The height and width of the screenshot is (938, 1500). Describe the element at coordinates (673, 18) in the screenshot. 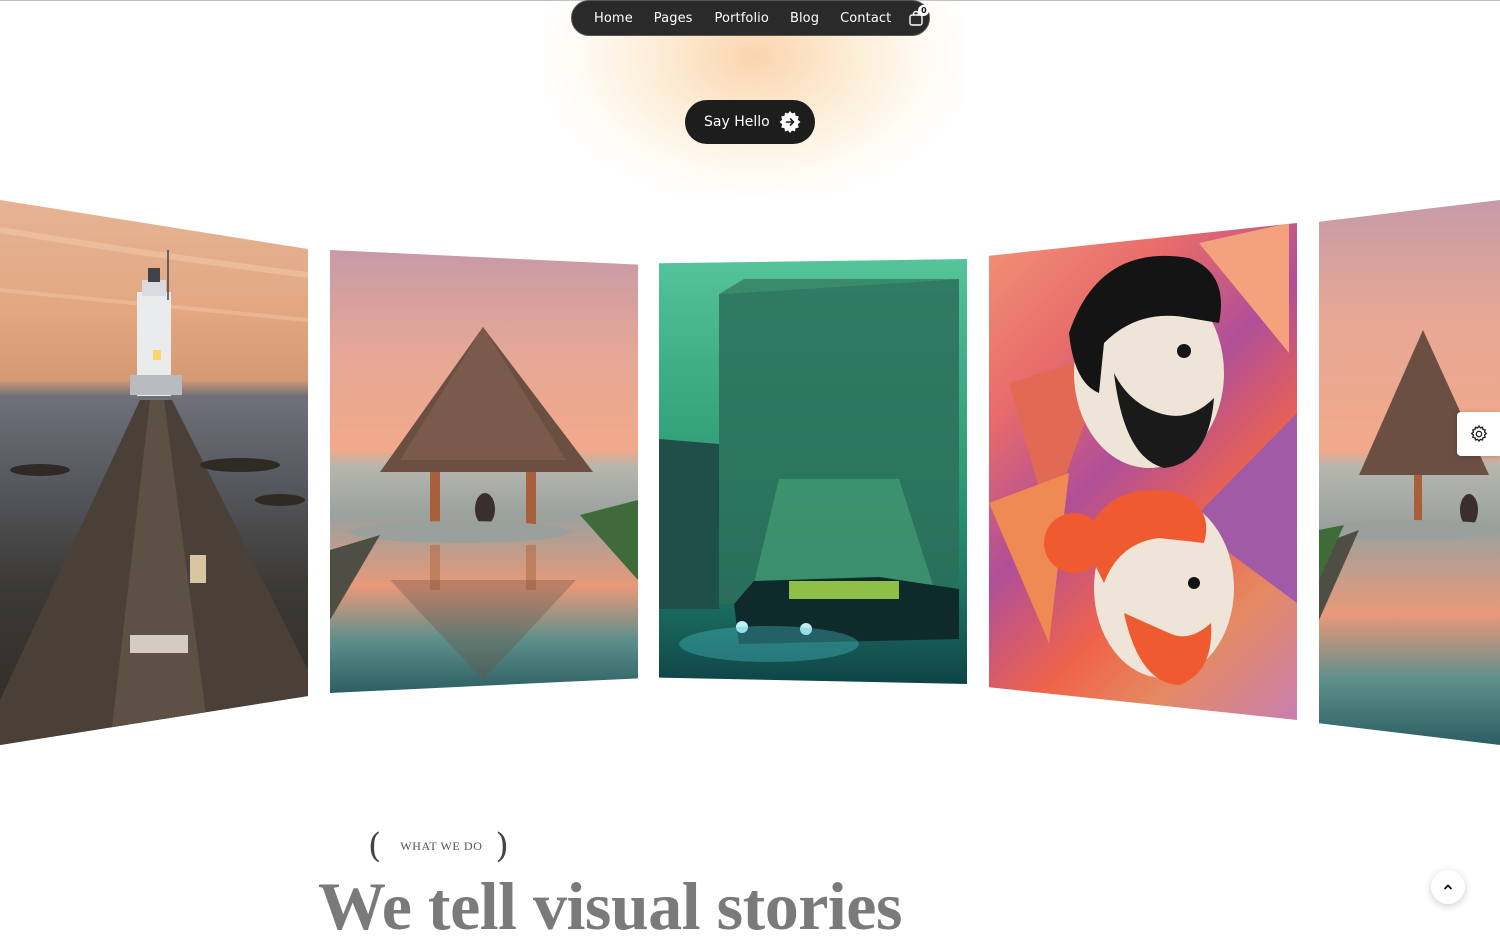

I see `nav-link-pages: Pages` at that location.